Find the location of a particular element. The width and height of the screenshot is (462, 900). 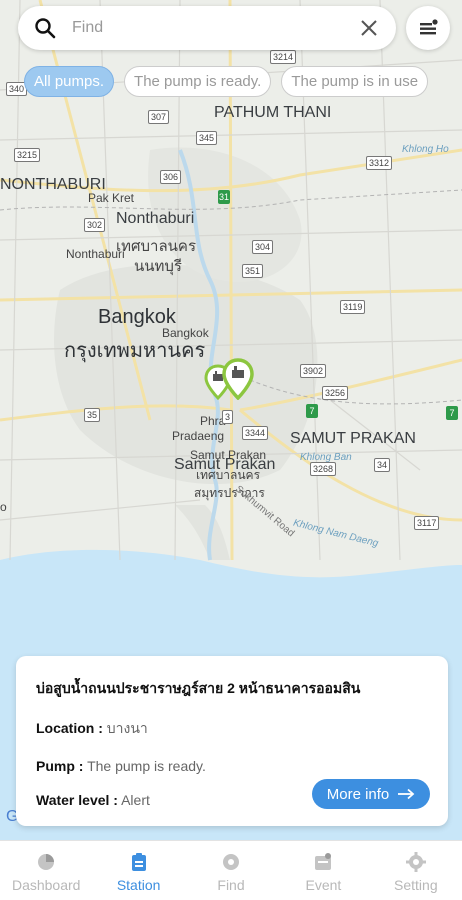

map-label-pradaeng: Pradaeng is located at coordinates (198, 436).